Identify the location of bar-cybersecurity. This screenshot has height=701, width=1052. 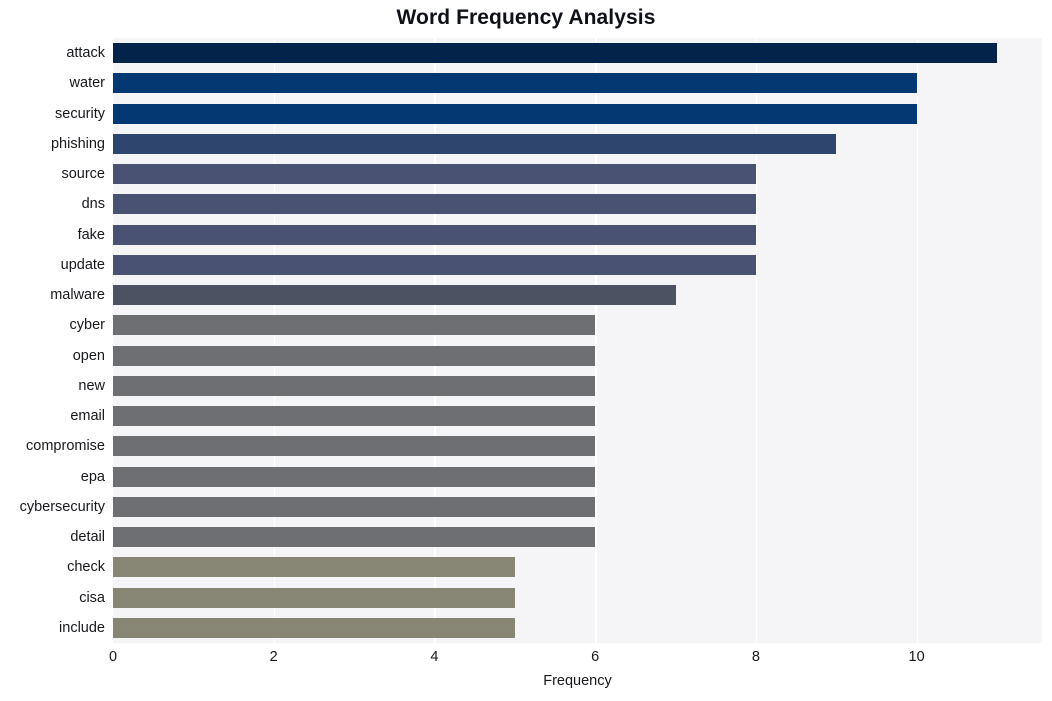
(354, 506).